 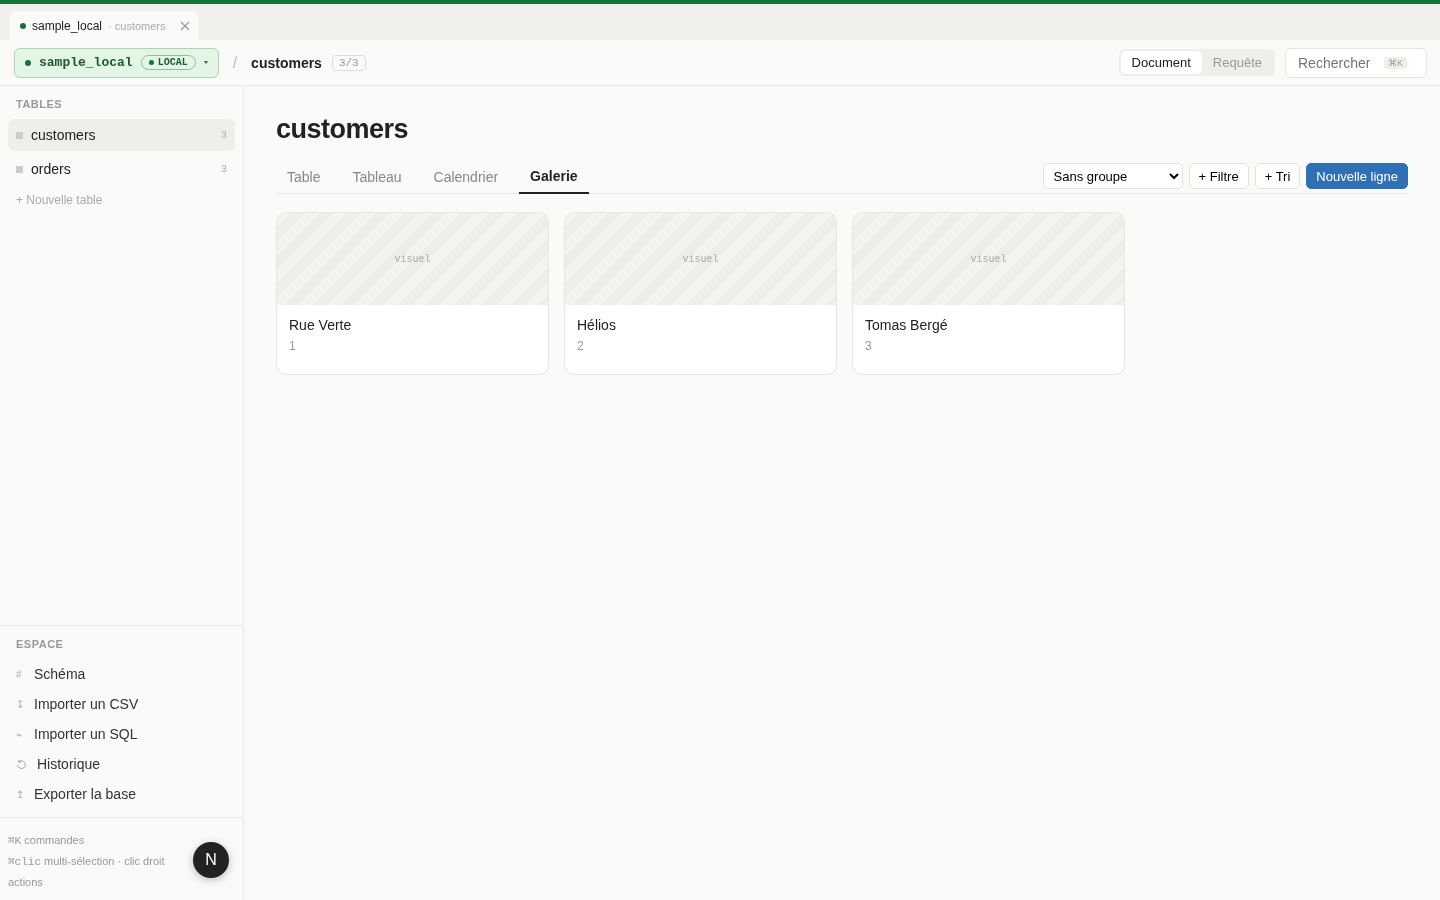 I want to click on view-tab: Tableau, so click(x=377, y=177).